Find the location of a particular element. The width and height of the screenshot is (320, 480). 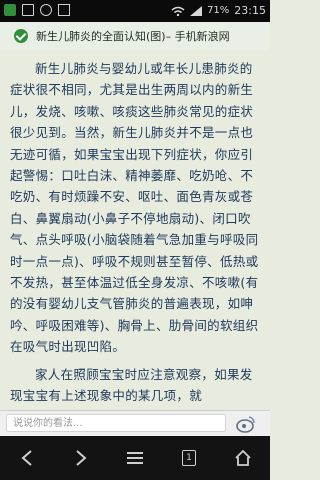

chevron-right-icon is located at coordinates (81, 458).